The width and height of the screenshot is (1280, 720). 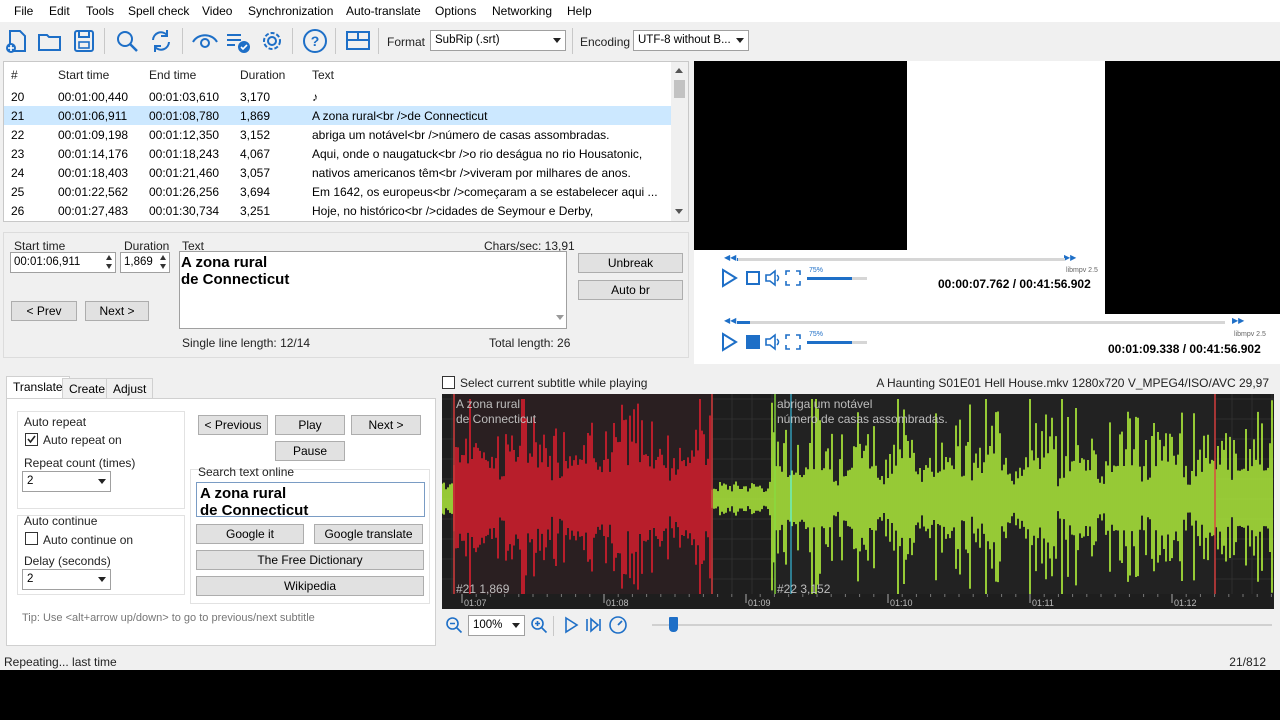 I want to click on google-it-button: Google it, so click(x=250, y=534).